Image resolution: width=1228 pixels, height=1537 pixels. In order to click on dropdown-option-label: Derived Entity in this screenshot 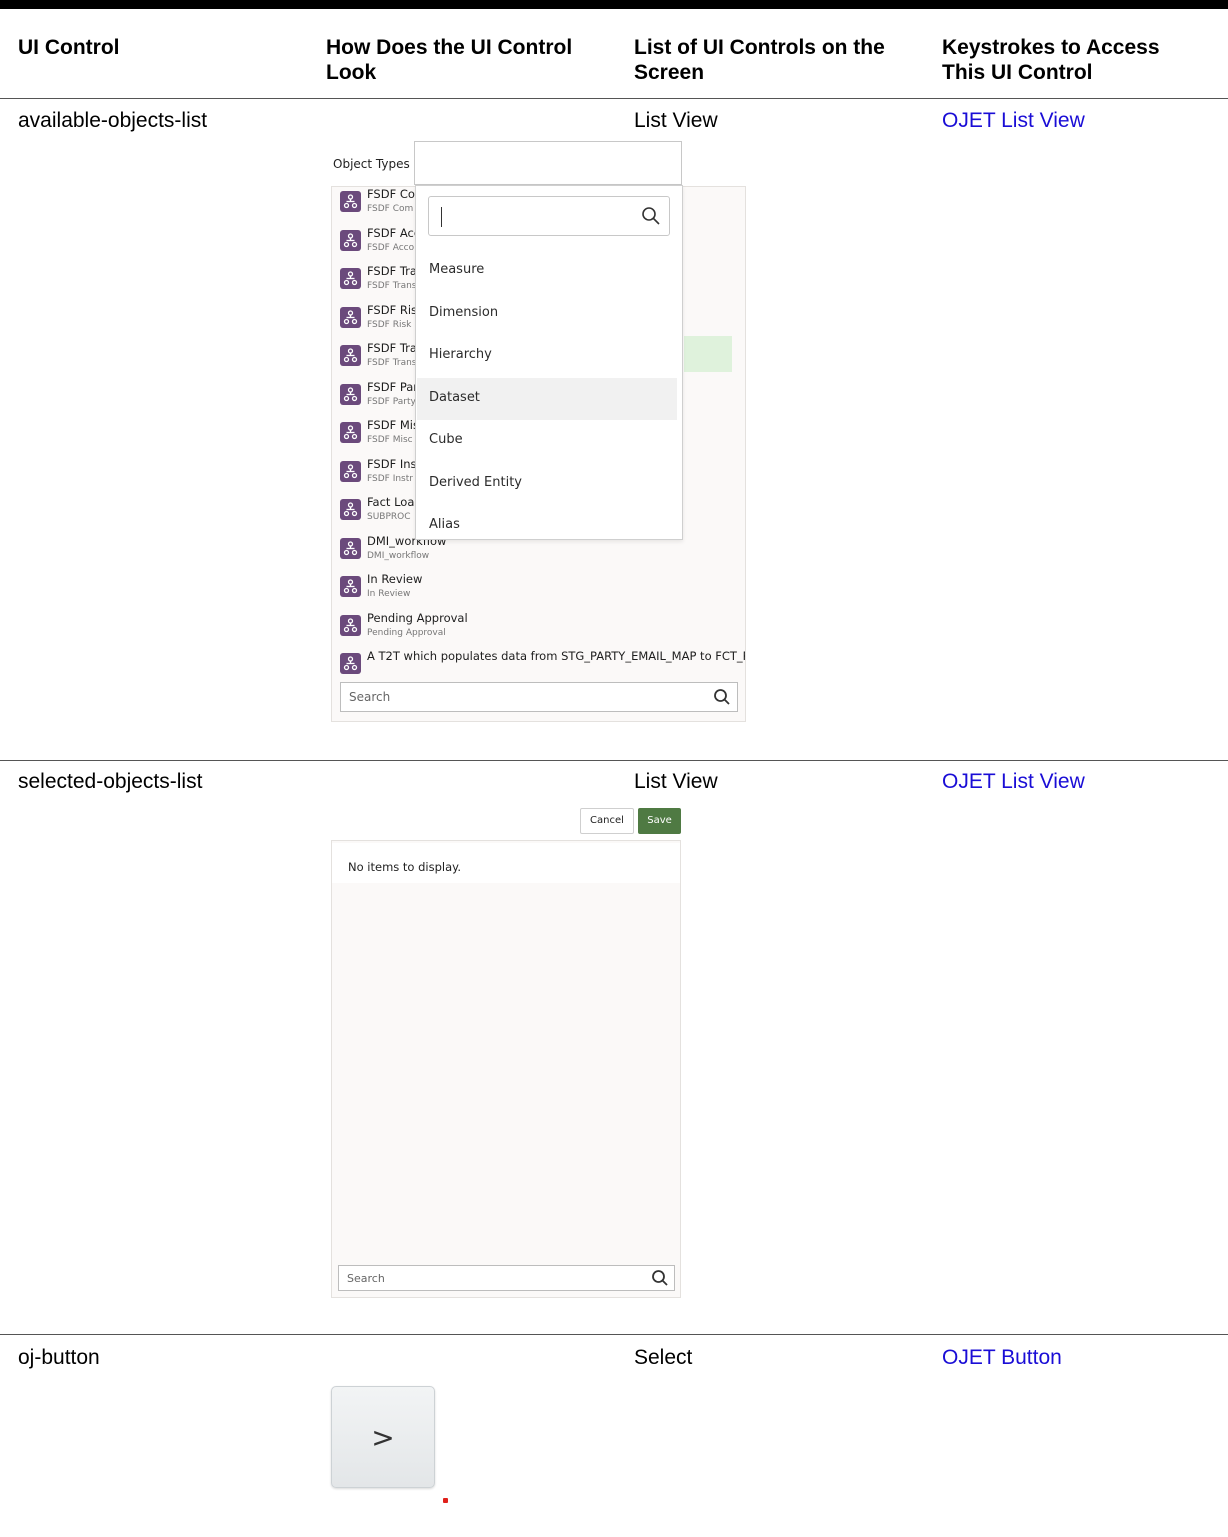, I will do `click(475, 482)`.